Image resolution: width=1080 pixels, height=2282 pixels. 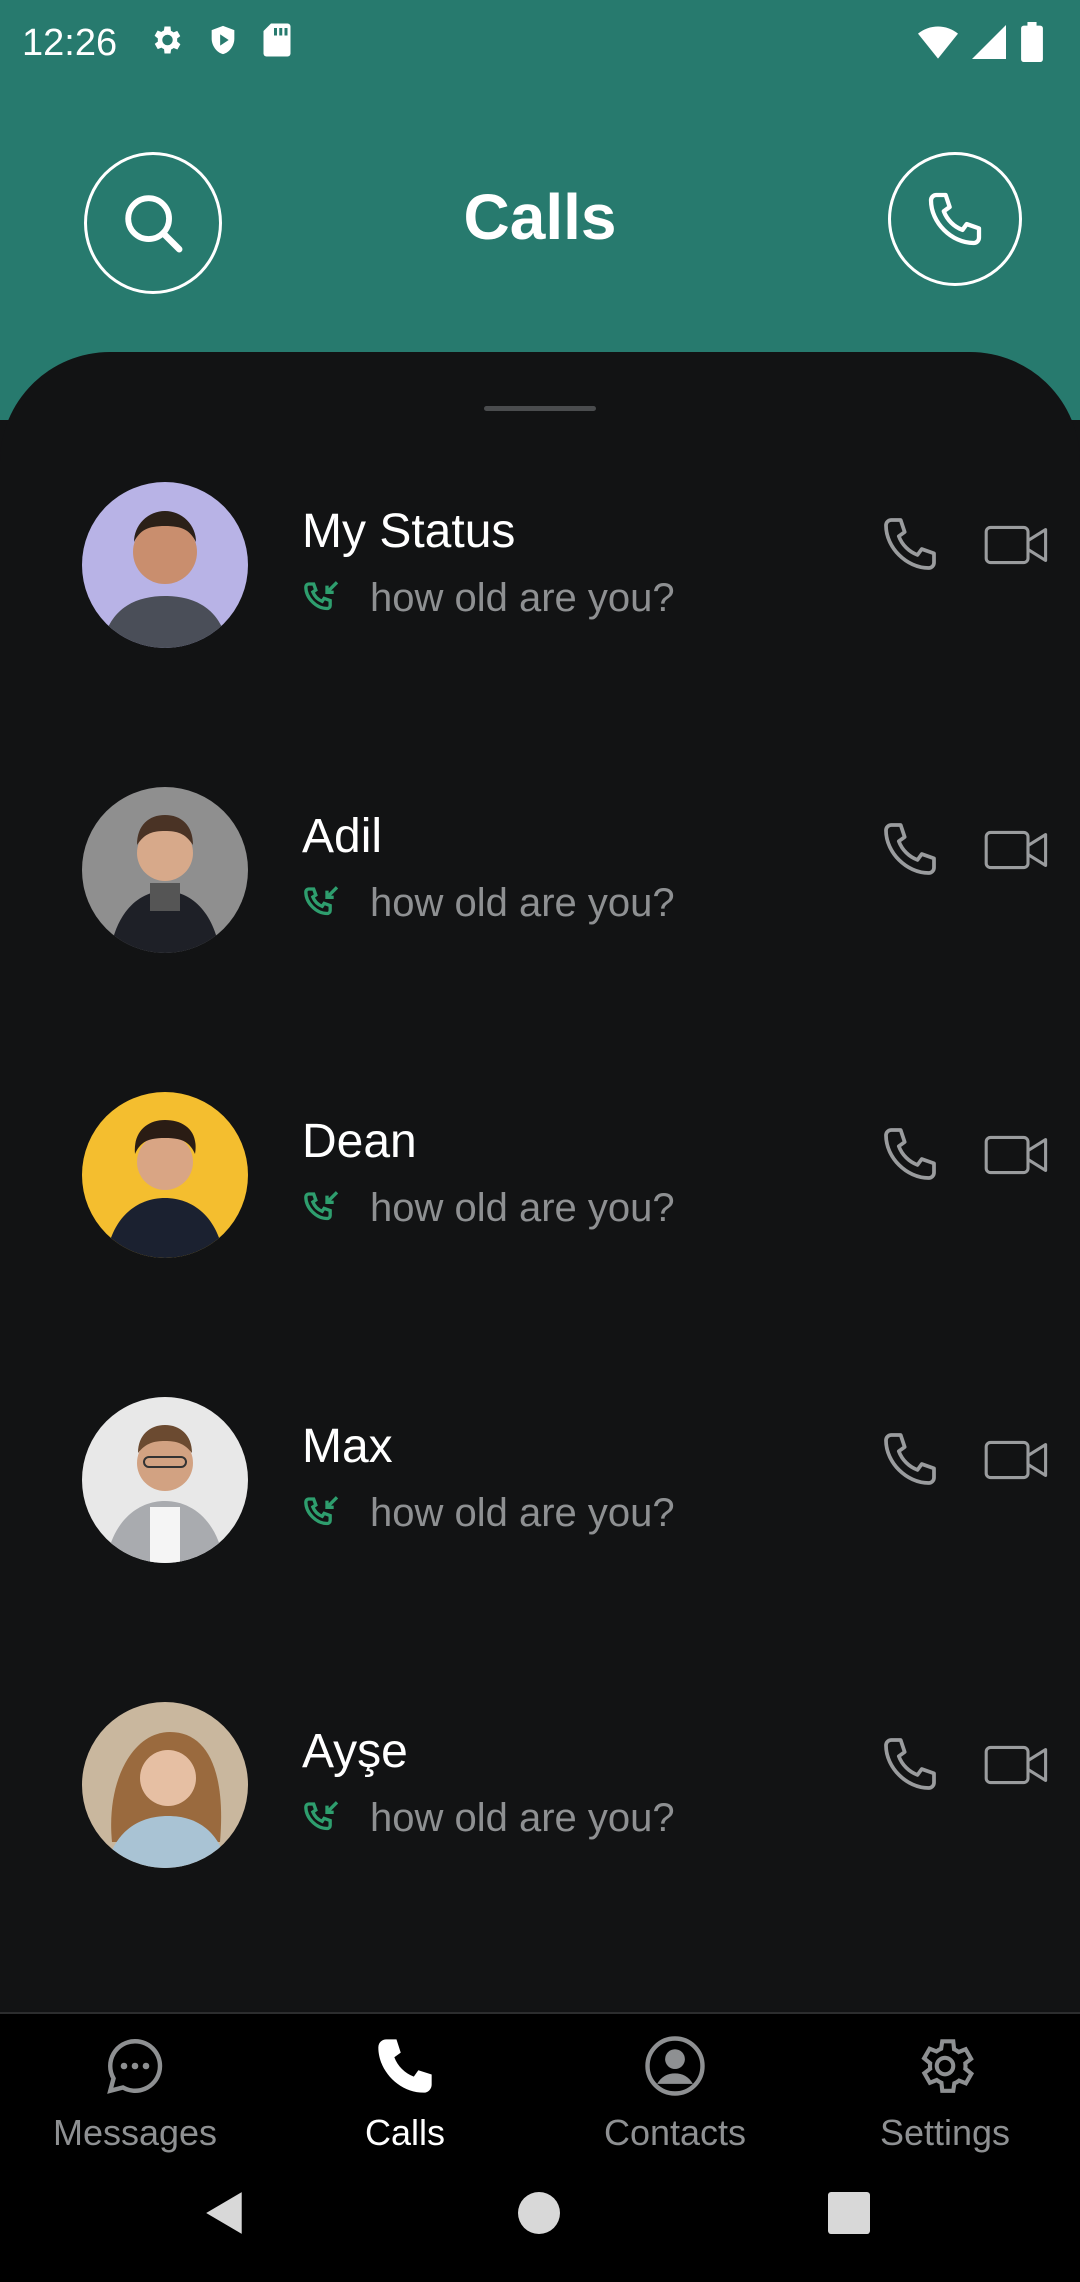 I want to click on gear-icon, so click(x=948, y=2066).